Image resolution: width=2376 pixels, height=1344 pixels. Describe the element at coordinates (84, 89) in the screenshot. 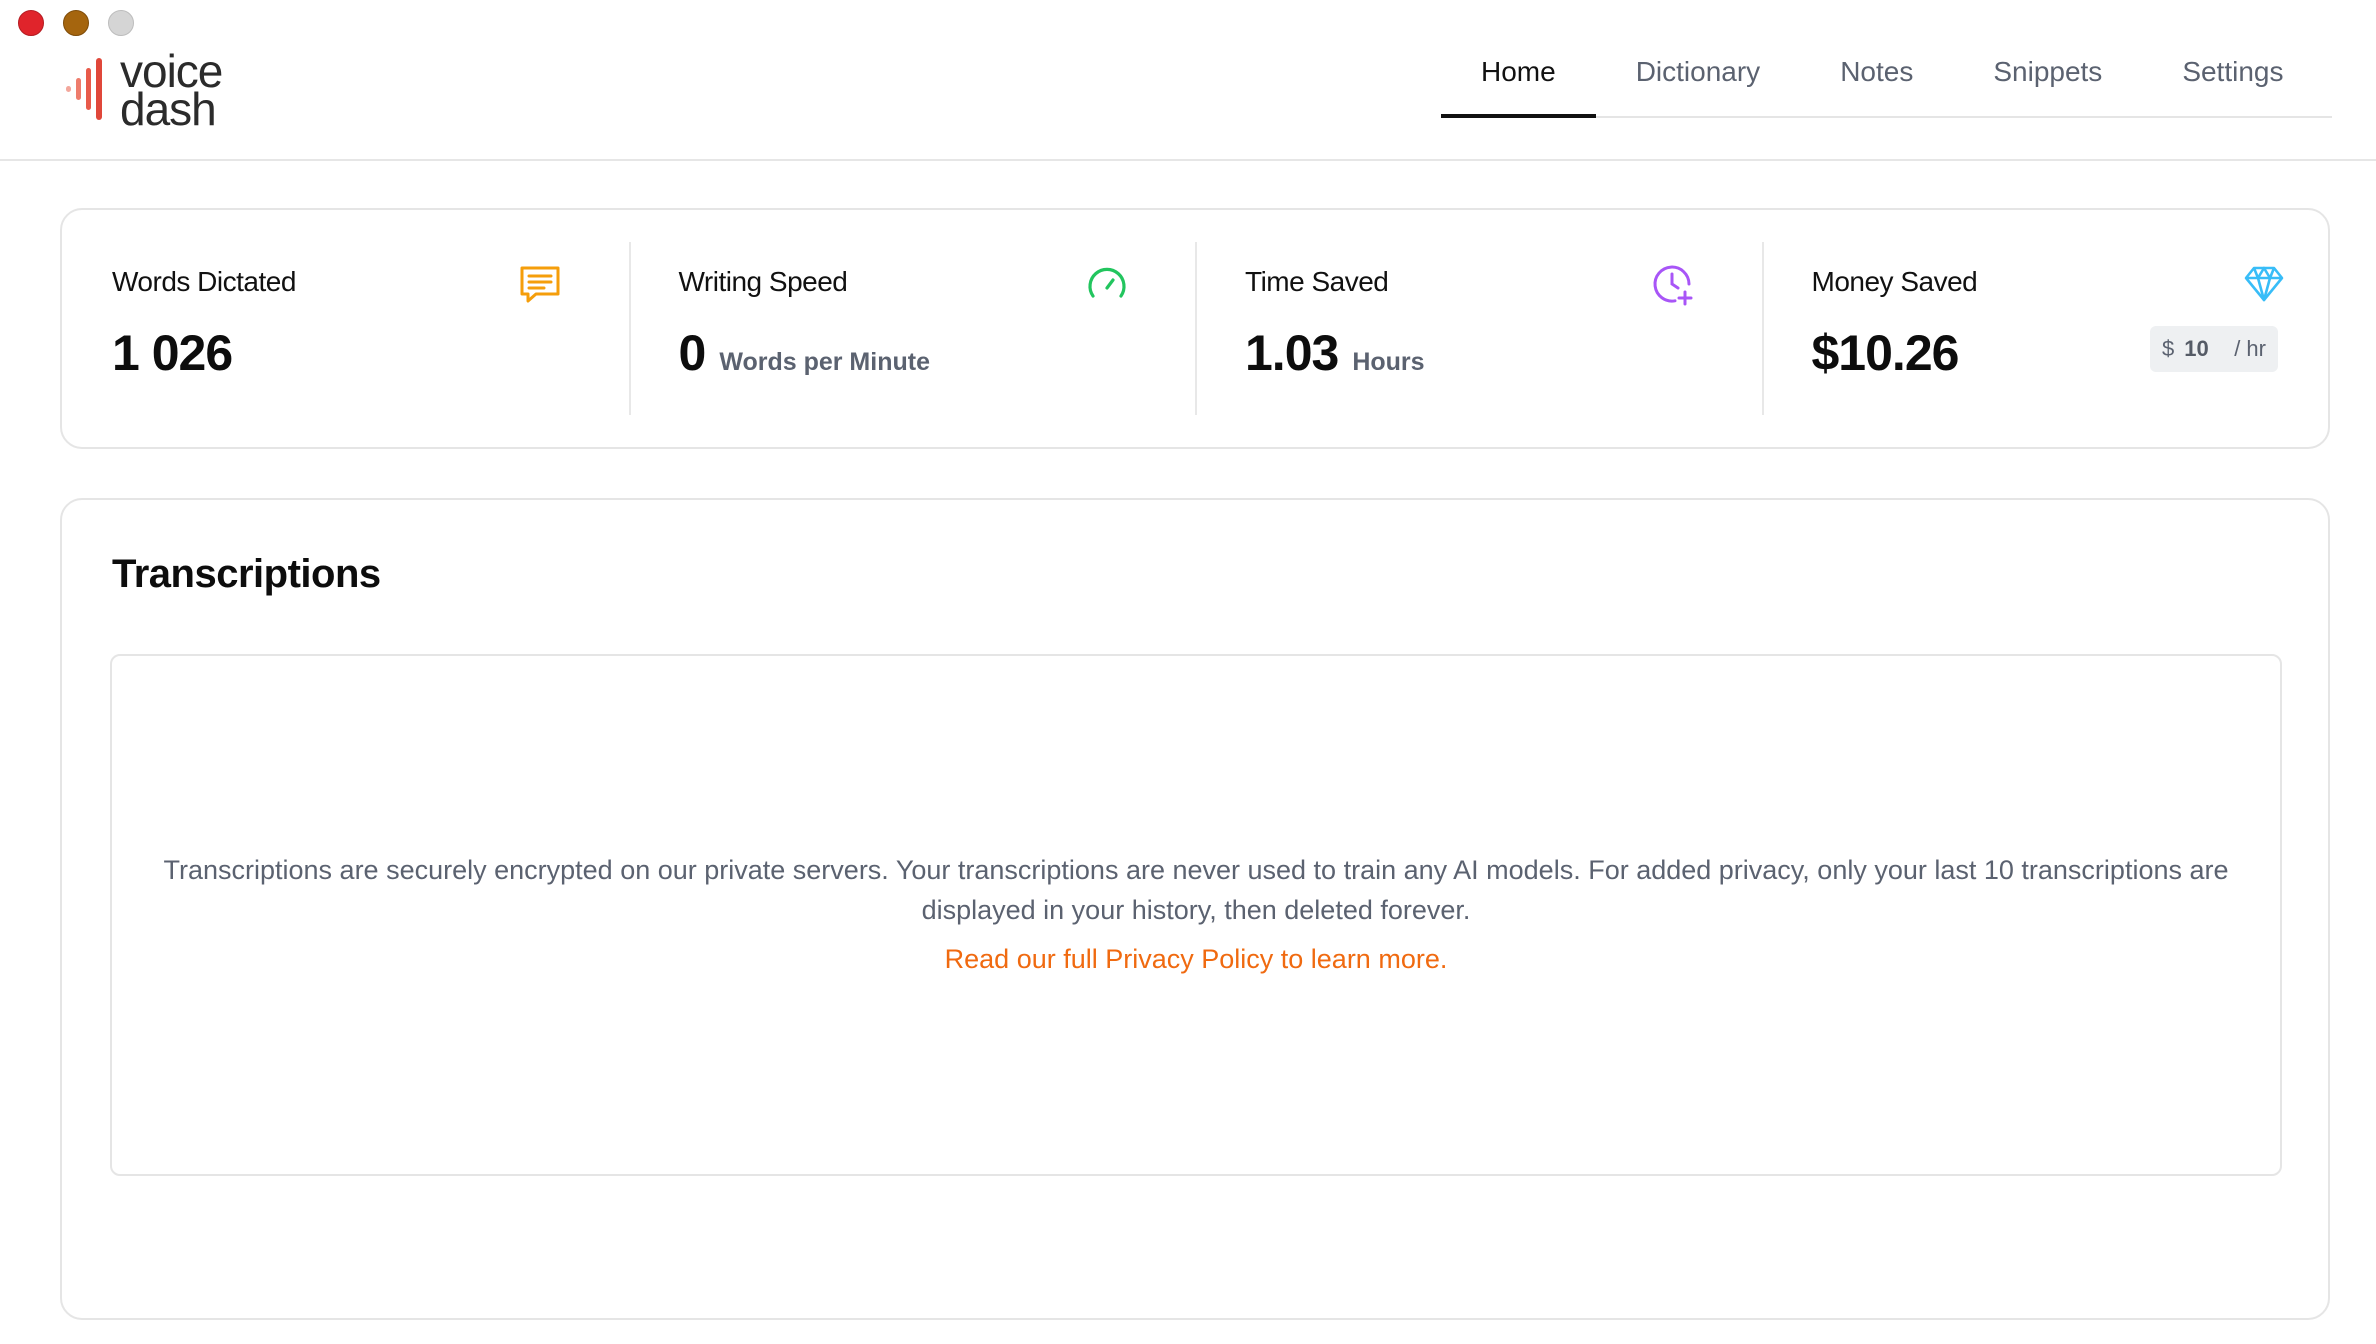

I see `waveform-icon` at that location.